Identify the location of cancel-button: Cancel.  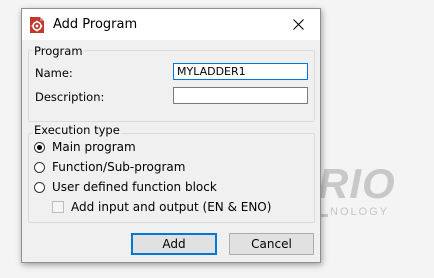
(271, 244).